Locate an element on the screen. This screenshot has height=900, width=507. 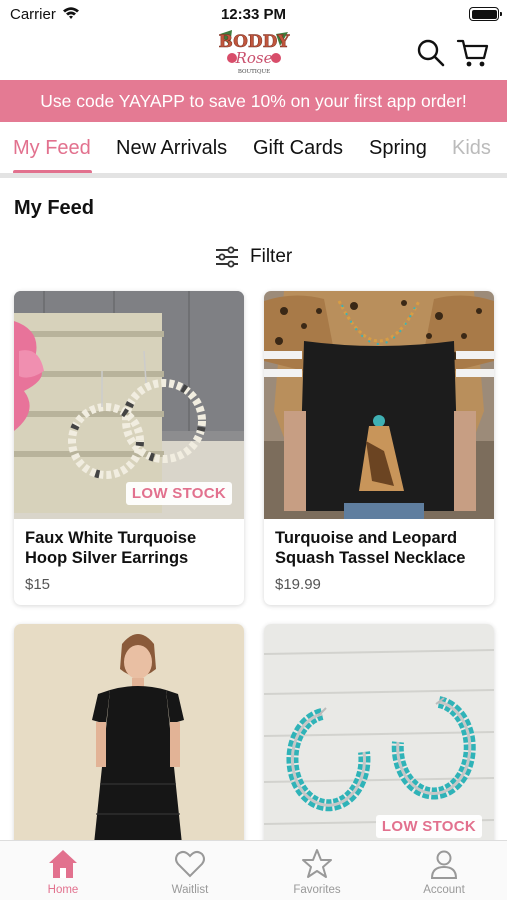
status-bar: Carrier 12:33 PM is located at coordinates (253, 14).